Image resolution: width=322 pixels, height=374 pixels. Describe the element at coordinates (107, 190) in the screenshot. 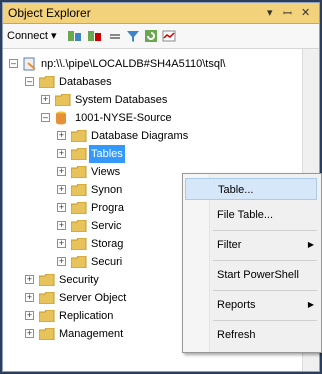

I see `tree-label: Synon` at that location.